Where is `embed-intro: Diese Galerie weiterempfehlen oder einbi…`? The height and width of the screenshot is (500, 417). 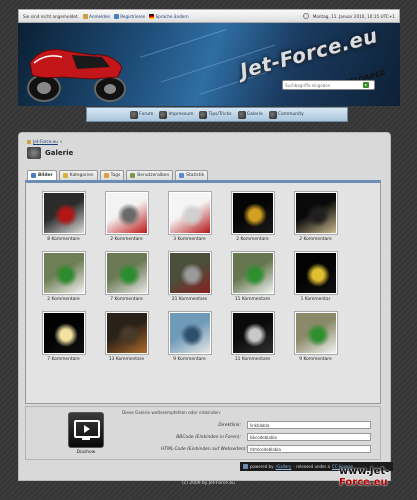 embed-intro: Diese Galerie weiterempfehlen oder einbi… is located at coordinates (172, 412).